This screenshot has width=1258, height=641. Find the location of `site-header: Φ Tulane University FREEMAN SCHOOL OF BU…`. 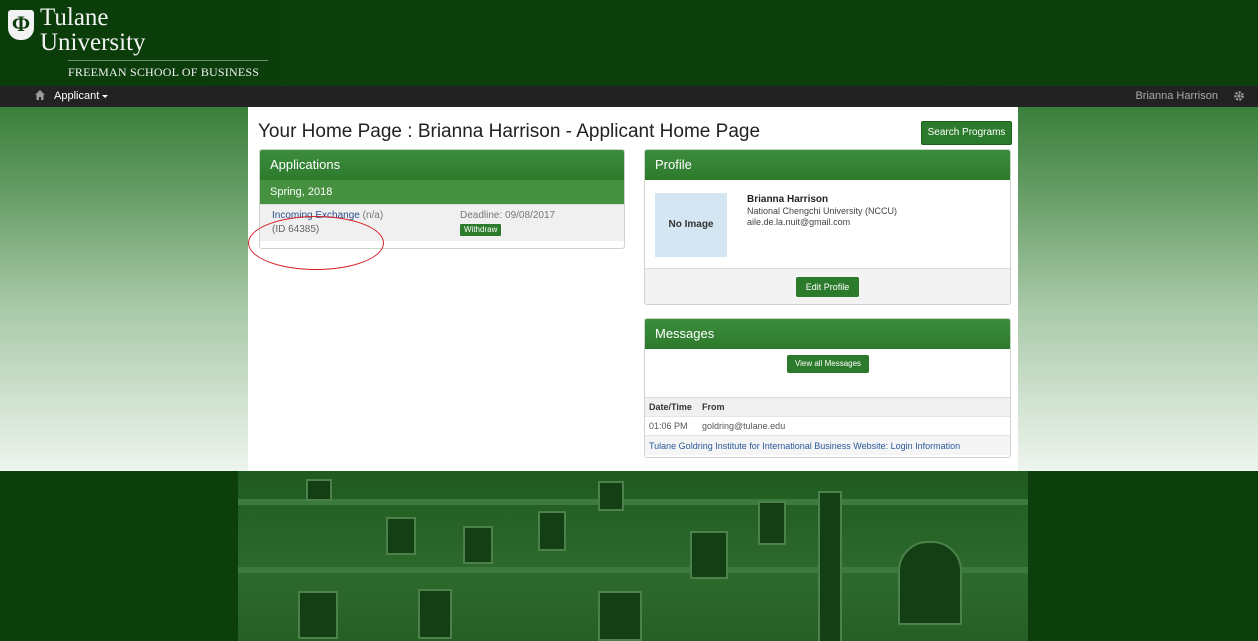

site-header: Φ Tulane University FREEMAN SCHOOL OF BU… is located at coordinates (629, 43).